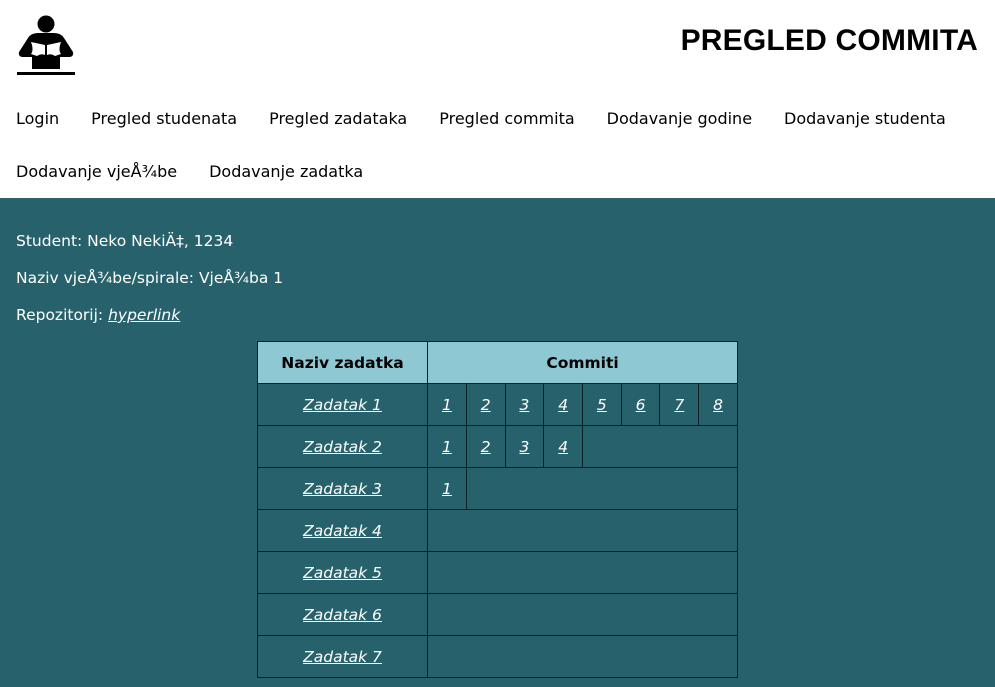  What do you see at coordinates (164, 126) in the screenshot?
I see `nav-pregled-studenata: Pregled studenata` at bounding box center [164, 126].